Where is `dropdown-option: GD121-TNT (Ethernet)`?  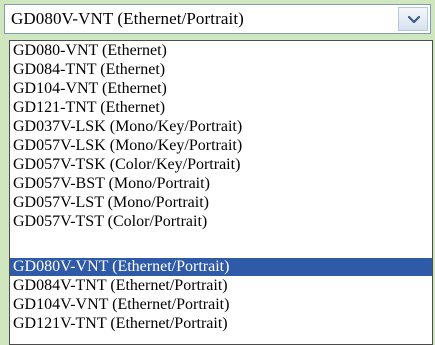 dropdown-option: GD121-TNT (Ethernet) is located at coordinates (221, 108).